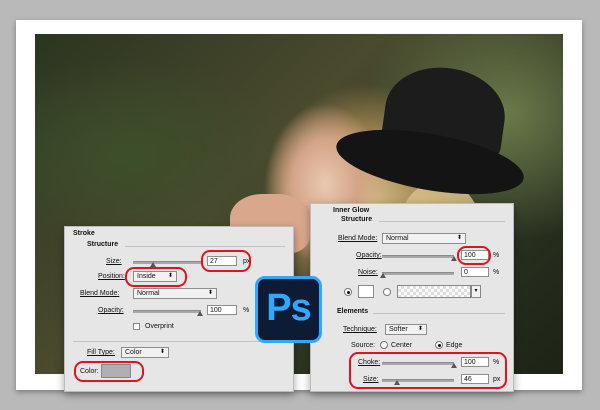 The width and height of the screenshot is (600, 410). Describe the element at coordinates (351, 210) in the screenshot. I see `inner-glow-title: Inner Glow` at that location.